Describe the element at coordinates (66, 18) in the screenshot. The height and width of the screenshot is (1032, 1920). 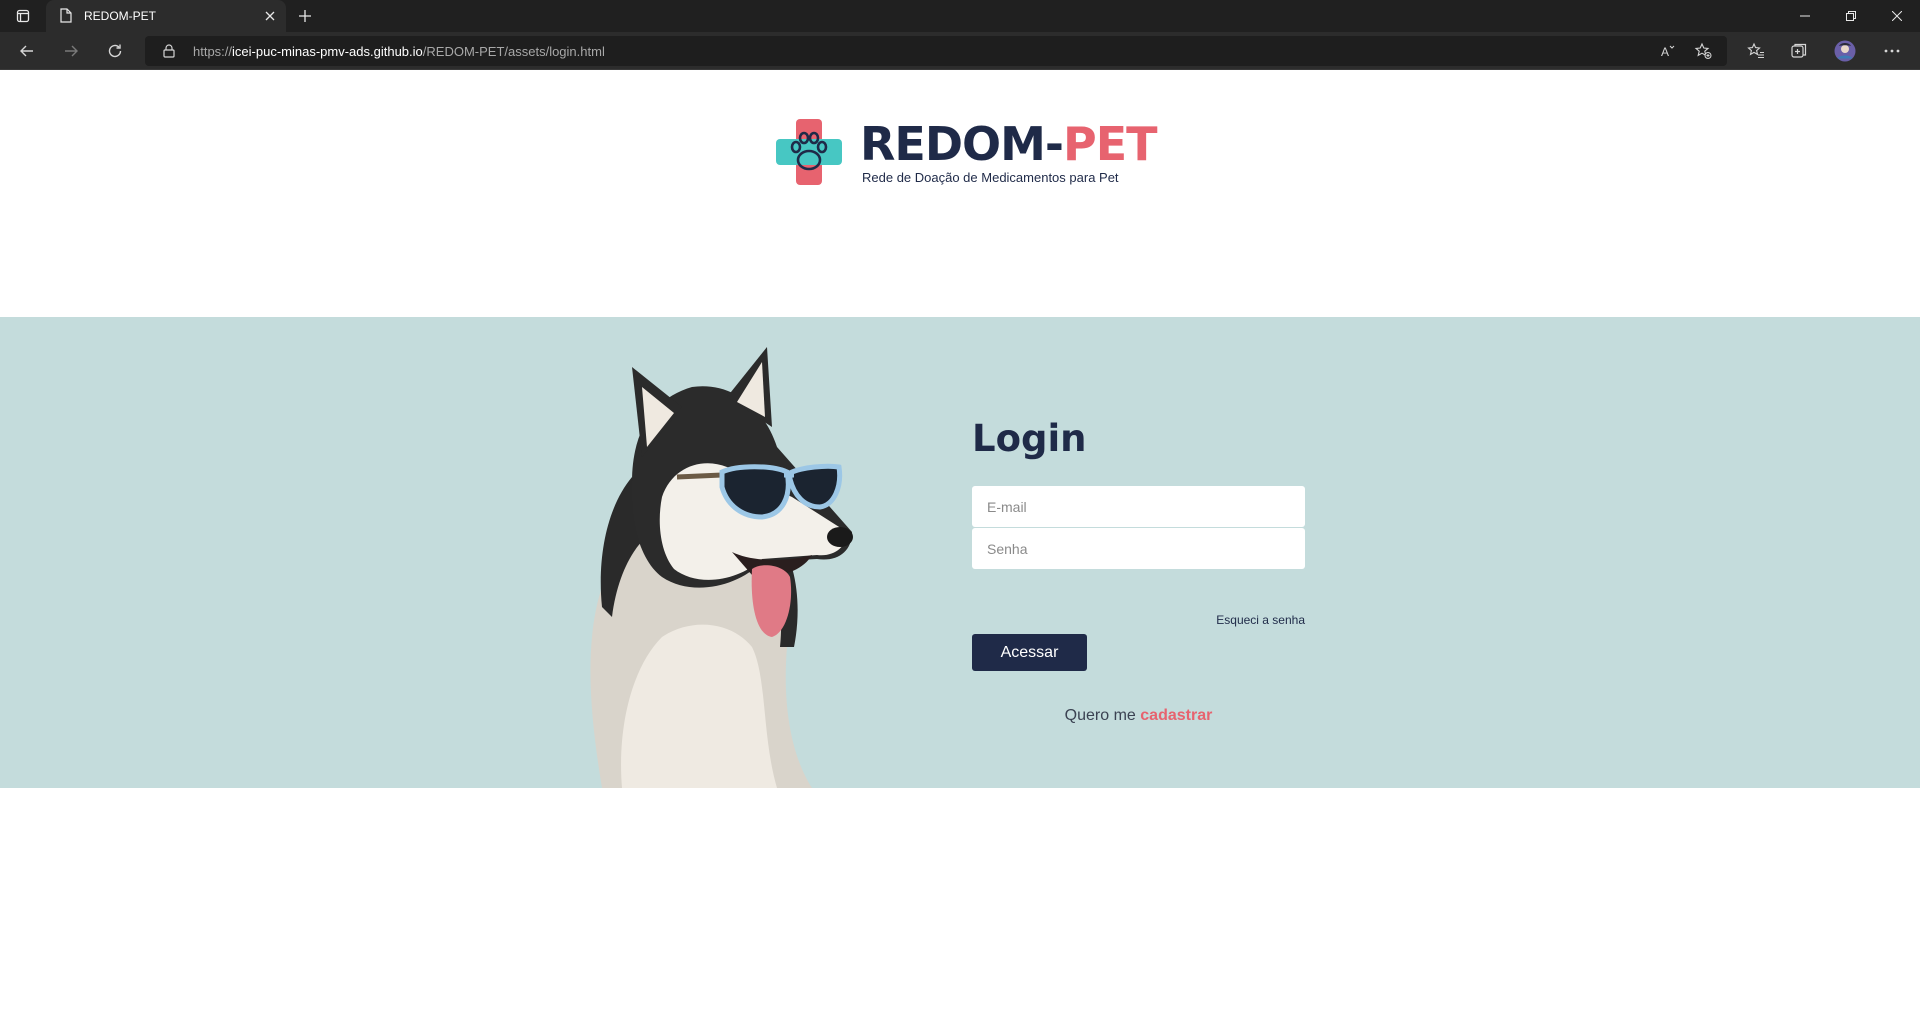
I see `page-icon` at that location.